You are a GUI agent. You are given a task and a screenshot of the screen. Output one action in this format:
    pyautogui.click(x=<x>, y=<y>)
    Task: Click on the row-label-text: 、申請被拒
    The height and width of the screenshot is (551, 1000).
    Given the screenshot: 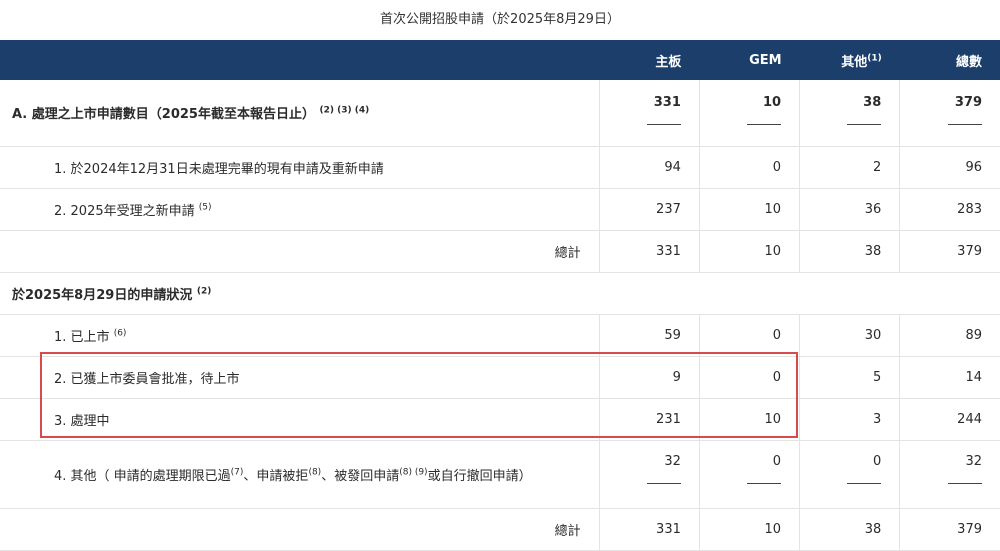 What is the action you would take?
    pyautogui.click(x=276, y=476)
    